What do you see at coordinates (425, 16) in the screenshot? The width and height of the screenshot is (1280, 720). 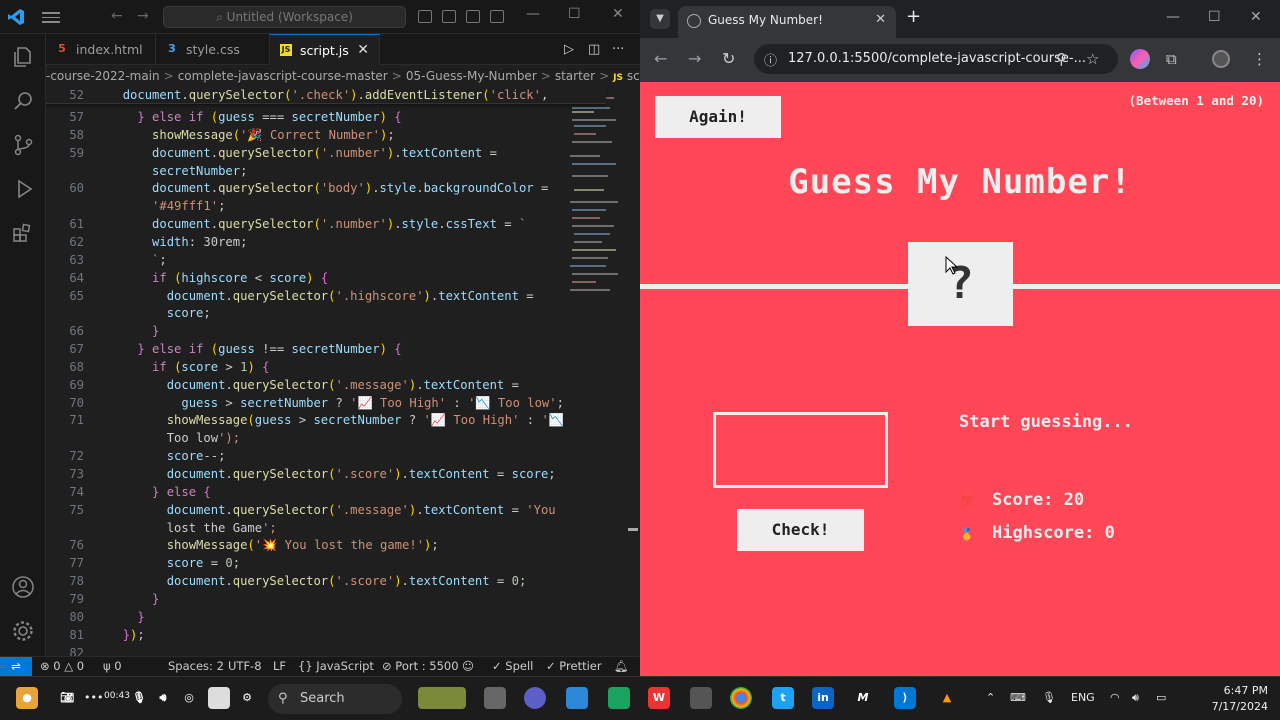 I see `toggle-sidebar-icon` at bounding box center [425, 16].